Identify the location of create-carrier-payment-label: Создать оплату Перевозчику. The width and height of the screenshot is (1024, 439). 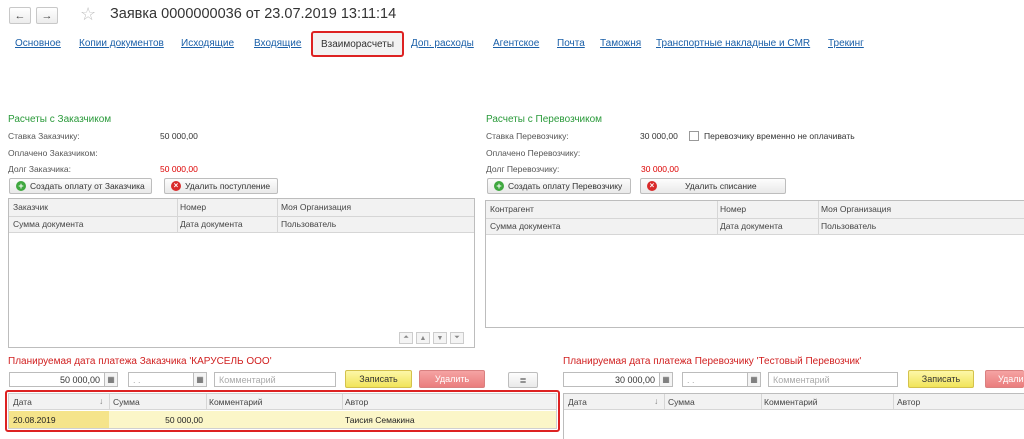
(565, 186).